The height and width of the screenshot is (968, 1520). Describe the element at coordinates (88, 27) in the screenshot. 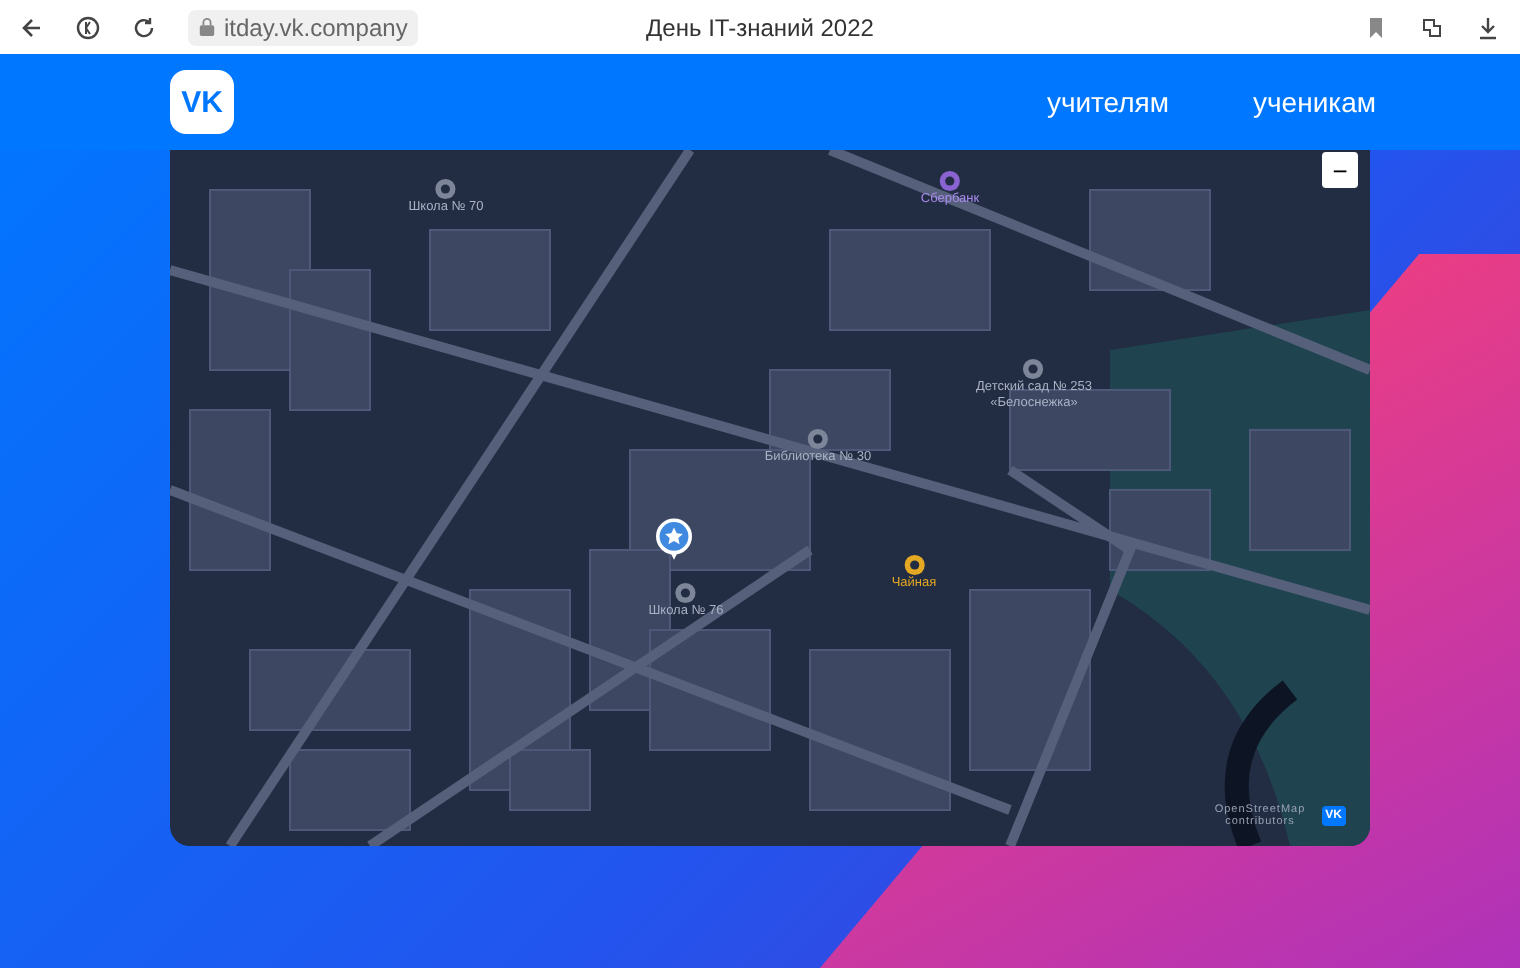

I see `browser-logo-icon` at that location.